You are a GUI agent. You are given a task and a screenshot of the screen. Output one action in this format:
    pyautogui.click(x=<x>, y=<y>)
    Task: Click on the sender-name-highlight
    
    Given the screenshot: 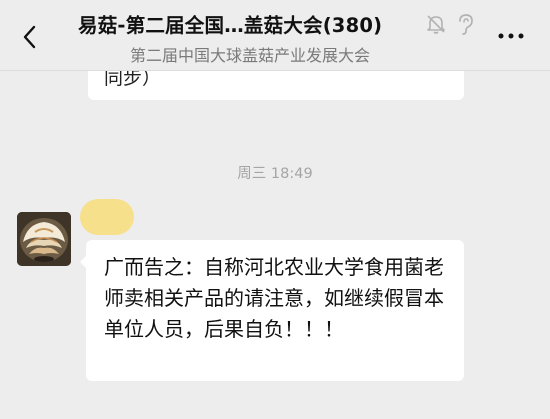 What is the action you would take?
    pyautogui.click(x=107, y=217)
    